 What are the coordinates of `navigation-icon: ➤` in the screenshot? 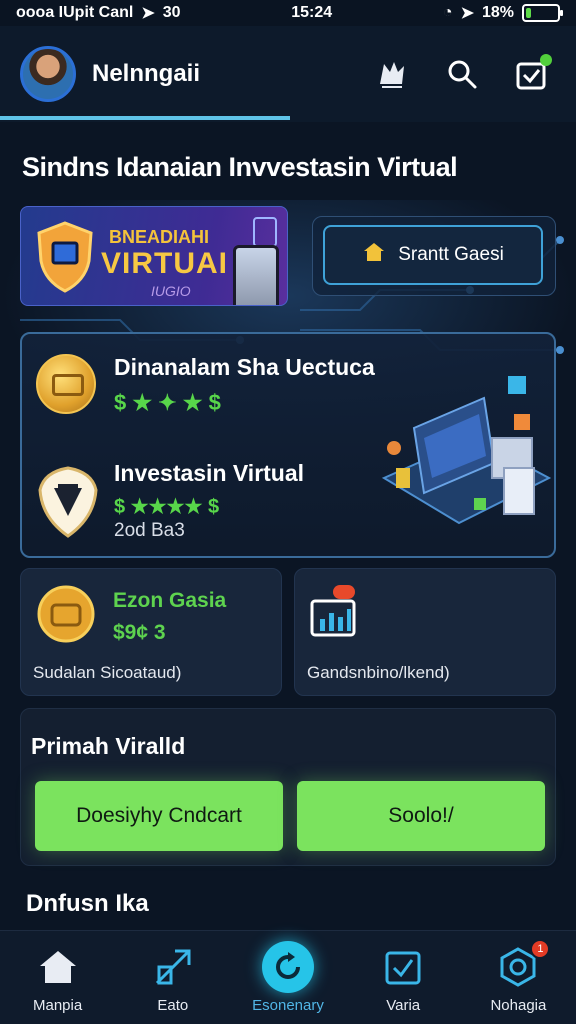 It's located at (467, 13).